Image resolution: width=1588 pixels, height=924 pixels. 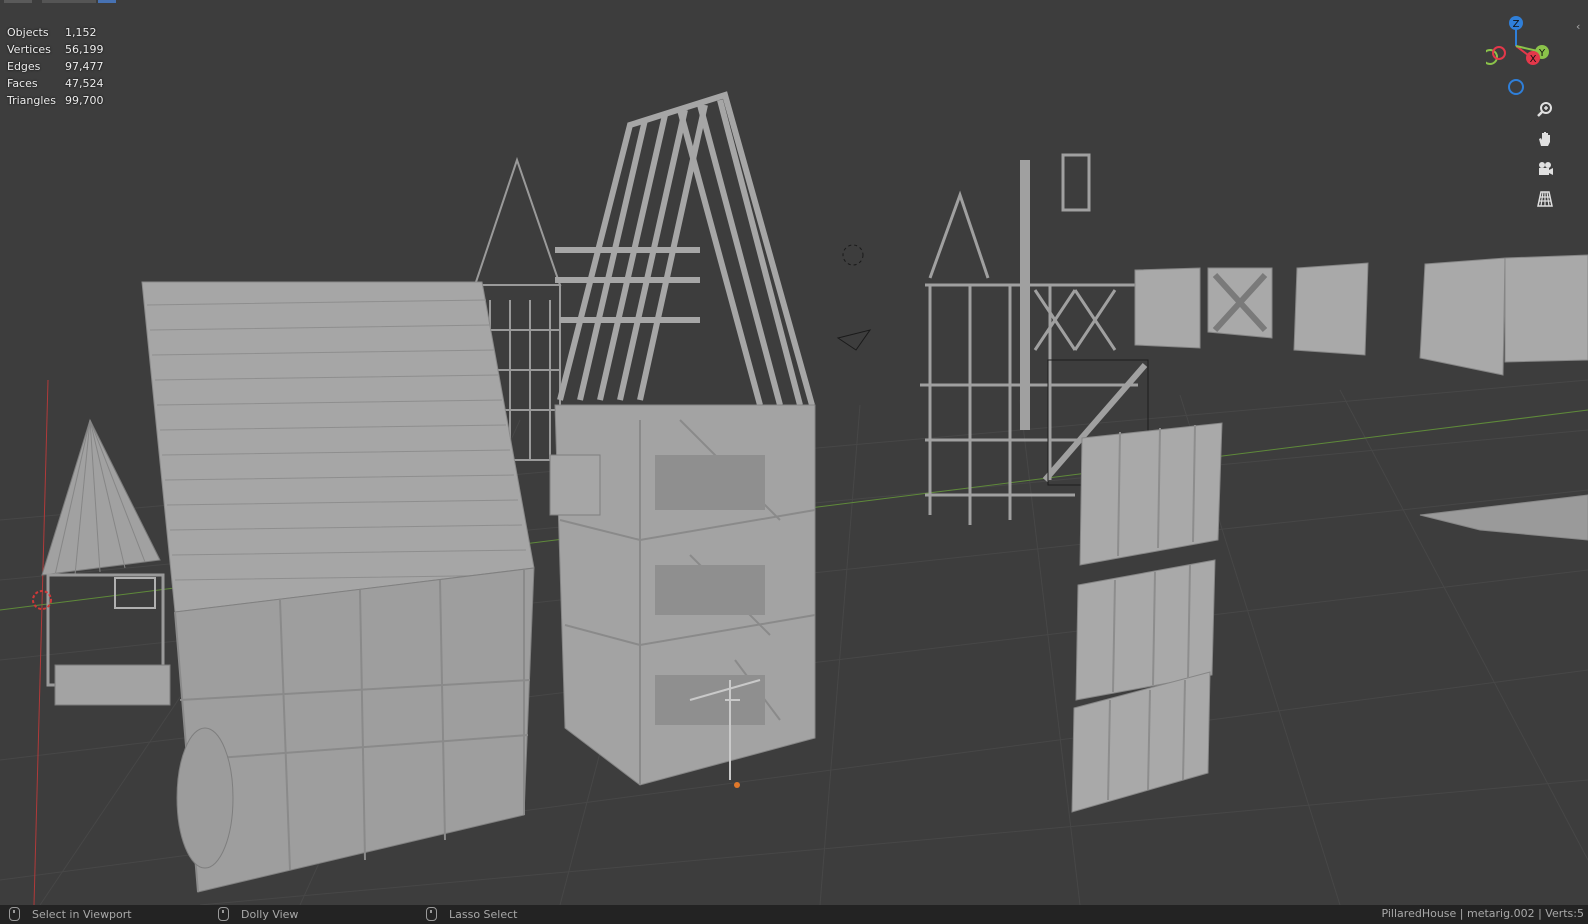 I want to click on grid-ortho-icon, so click(x=1545, y=199).